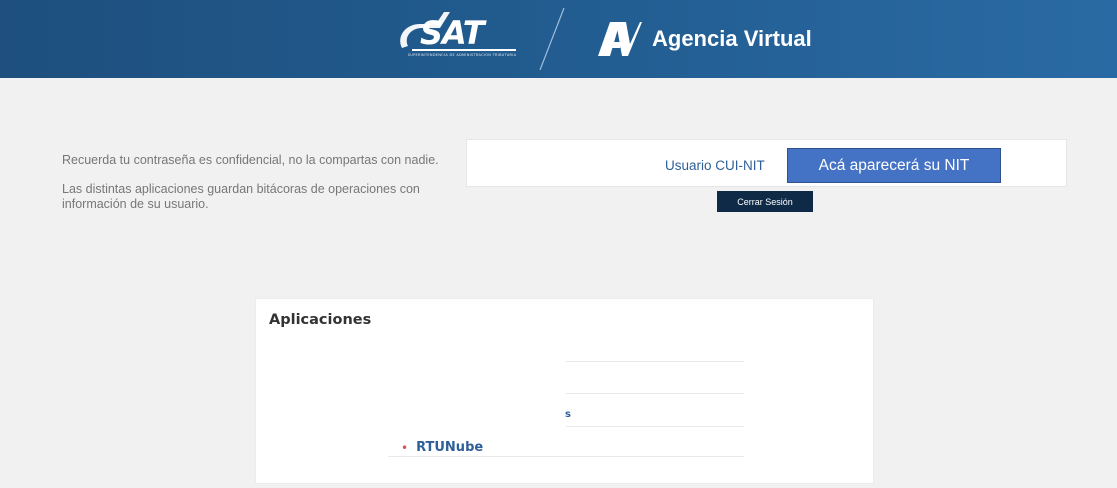 This screenshot has height=488, width=1117. Describe the element at coordinates (894, 165) in the screenshot. I see `nit-display-box: Acá aparecerá su NIT` at that location.